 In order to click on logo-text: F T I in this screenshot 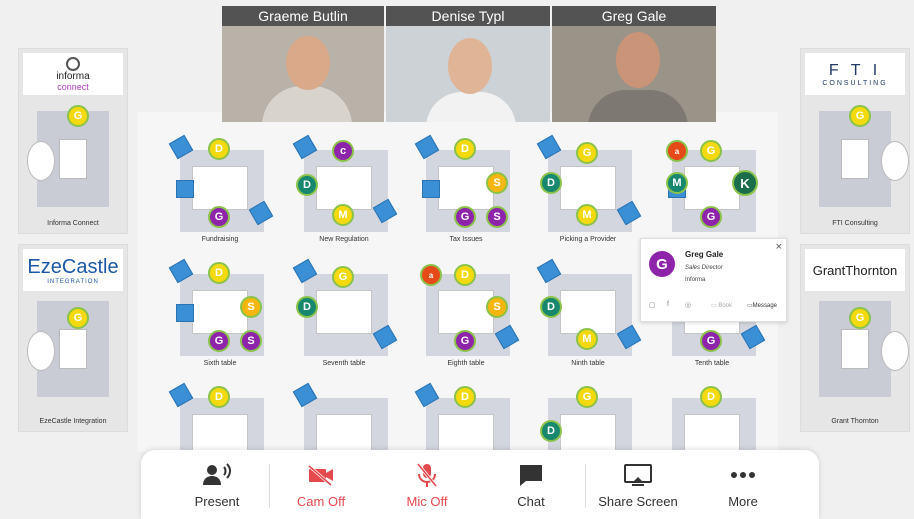, I will do `click(855, 70)`.